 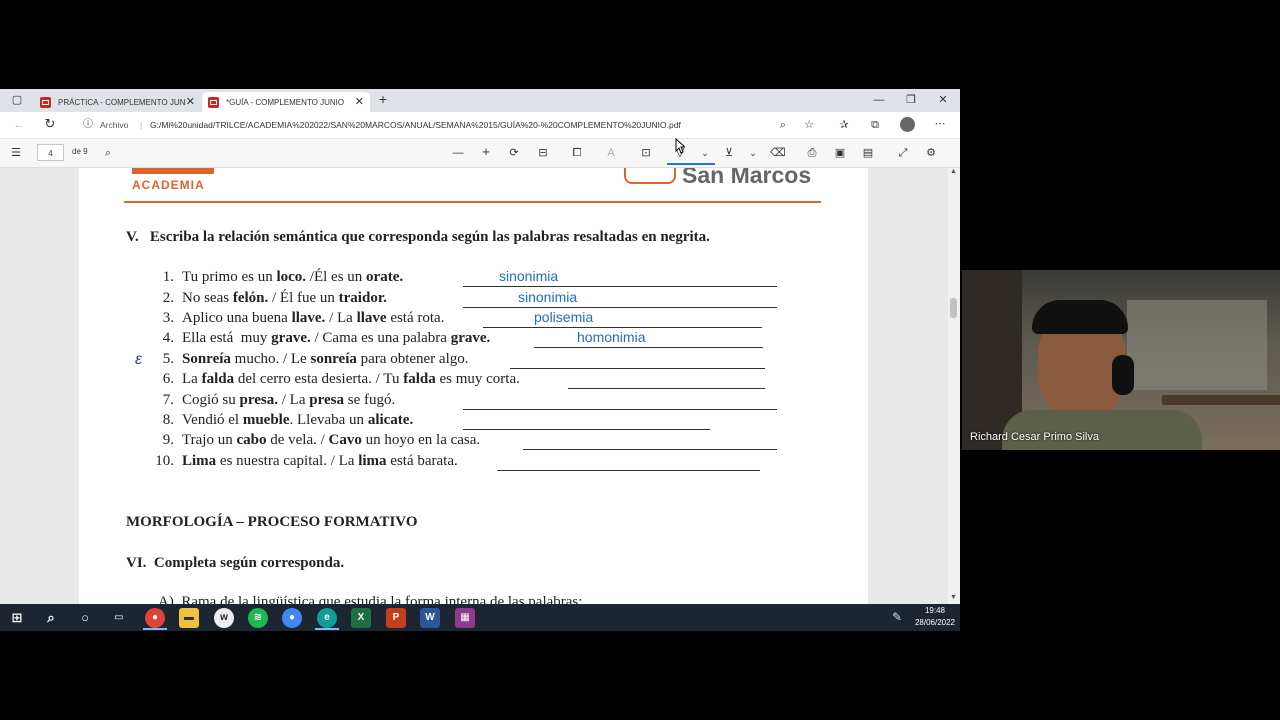 What do you see at coordinates (168, 338) in the screenshot?
I see `item-number: 4.` at bounding box center [168, 338].